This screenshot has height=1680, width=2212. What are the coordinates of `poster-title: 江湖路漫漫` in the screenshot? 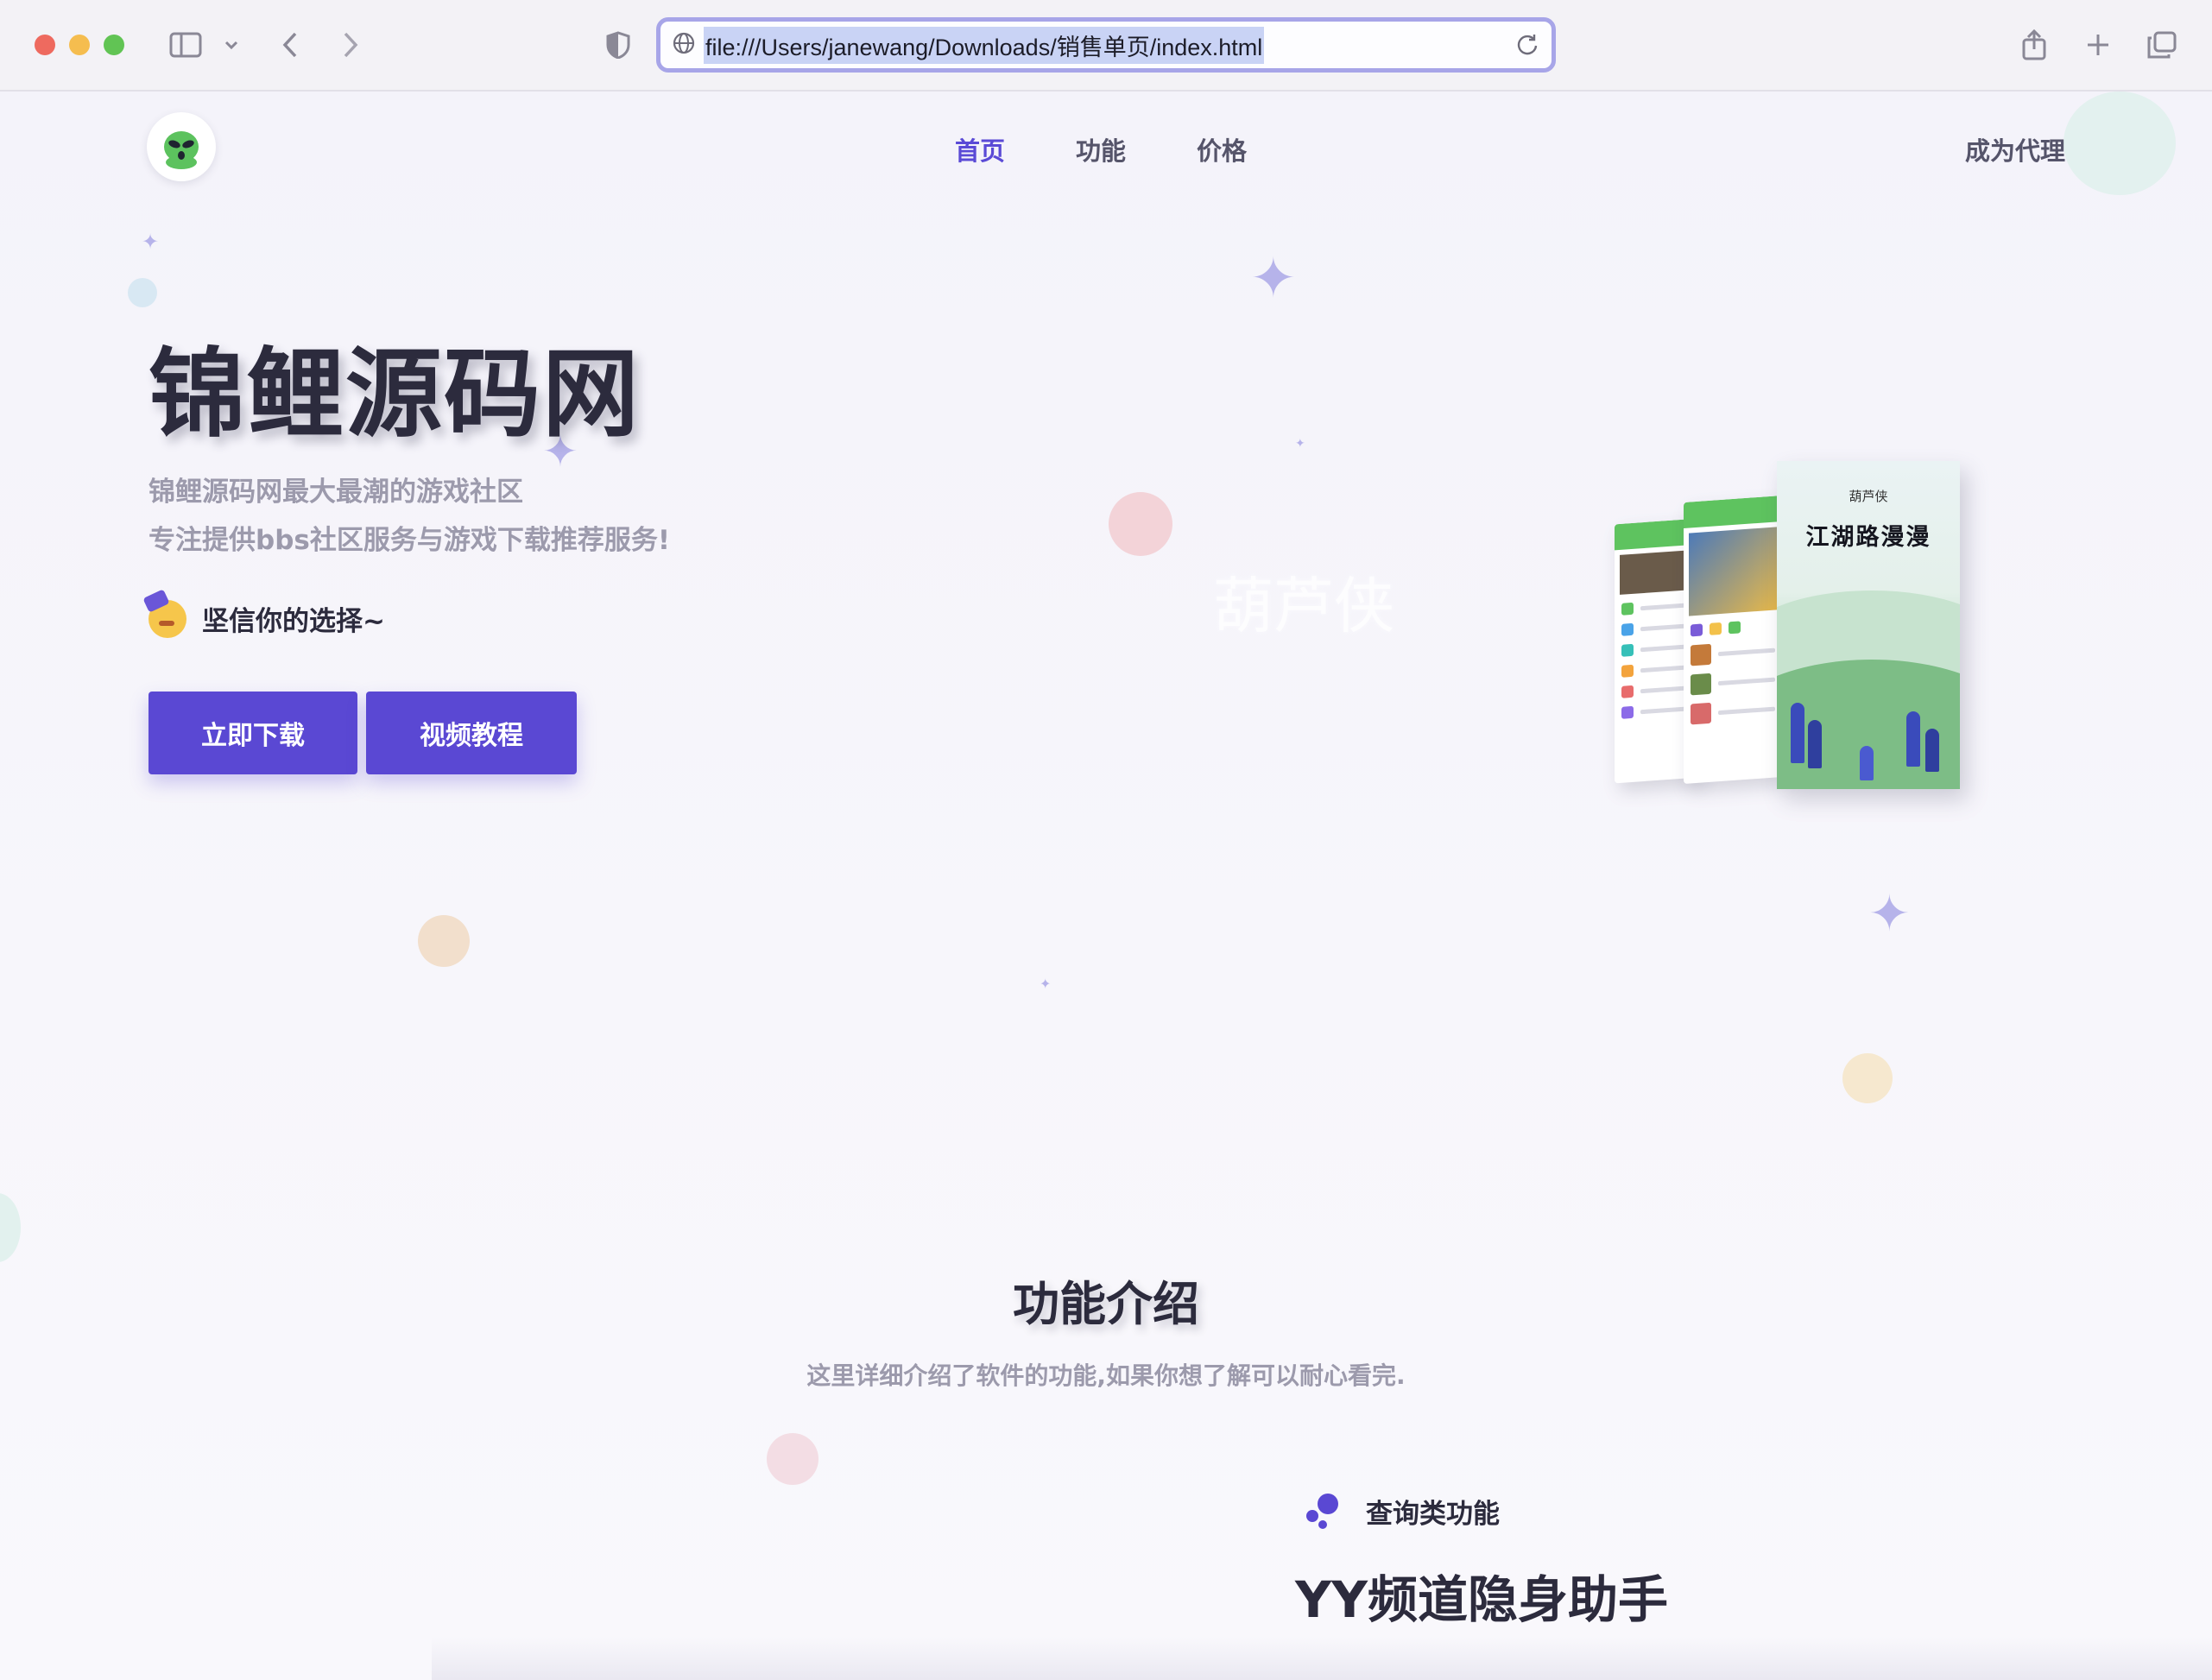 It's located at (1868, 537).